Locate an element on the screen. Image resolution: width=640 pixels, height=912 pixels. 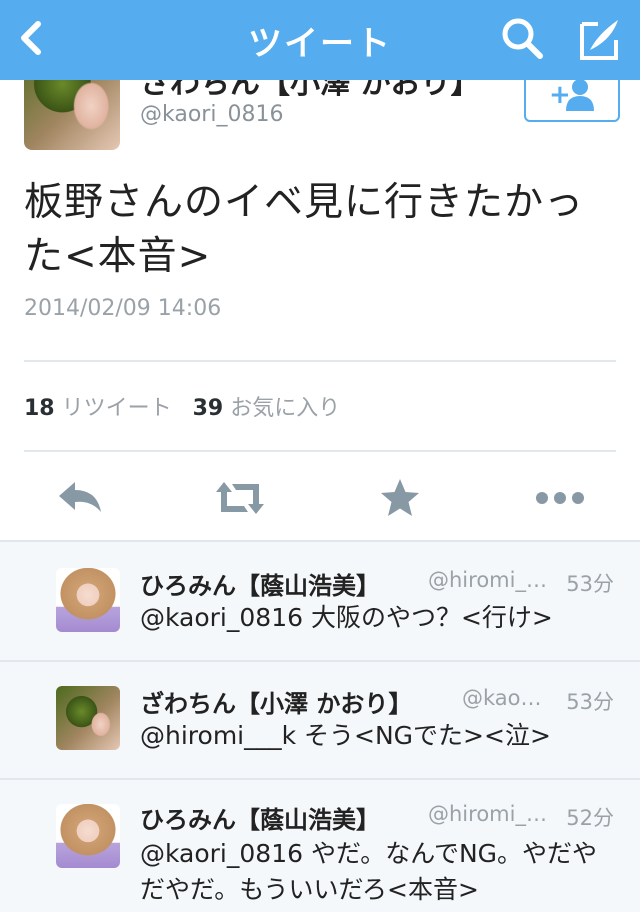
retweet-button is located at coordinates (240, 498).